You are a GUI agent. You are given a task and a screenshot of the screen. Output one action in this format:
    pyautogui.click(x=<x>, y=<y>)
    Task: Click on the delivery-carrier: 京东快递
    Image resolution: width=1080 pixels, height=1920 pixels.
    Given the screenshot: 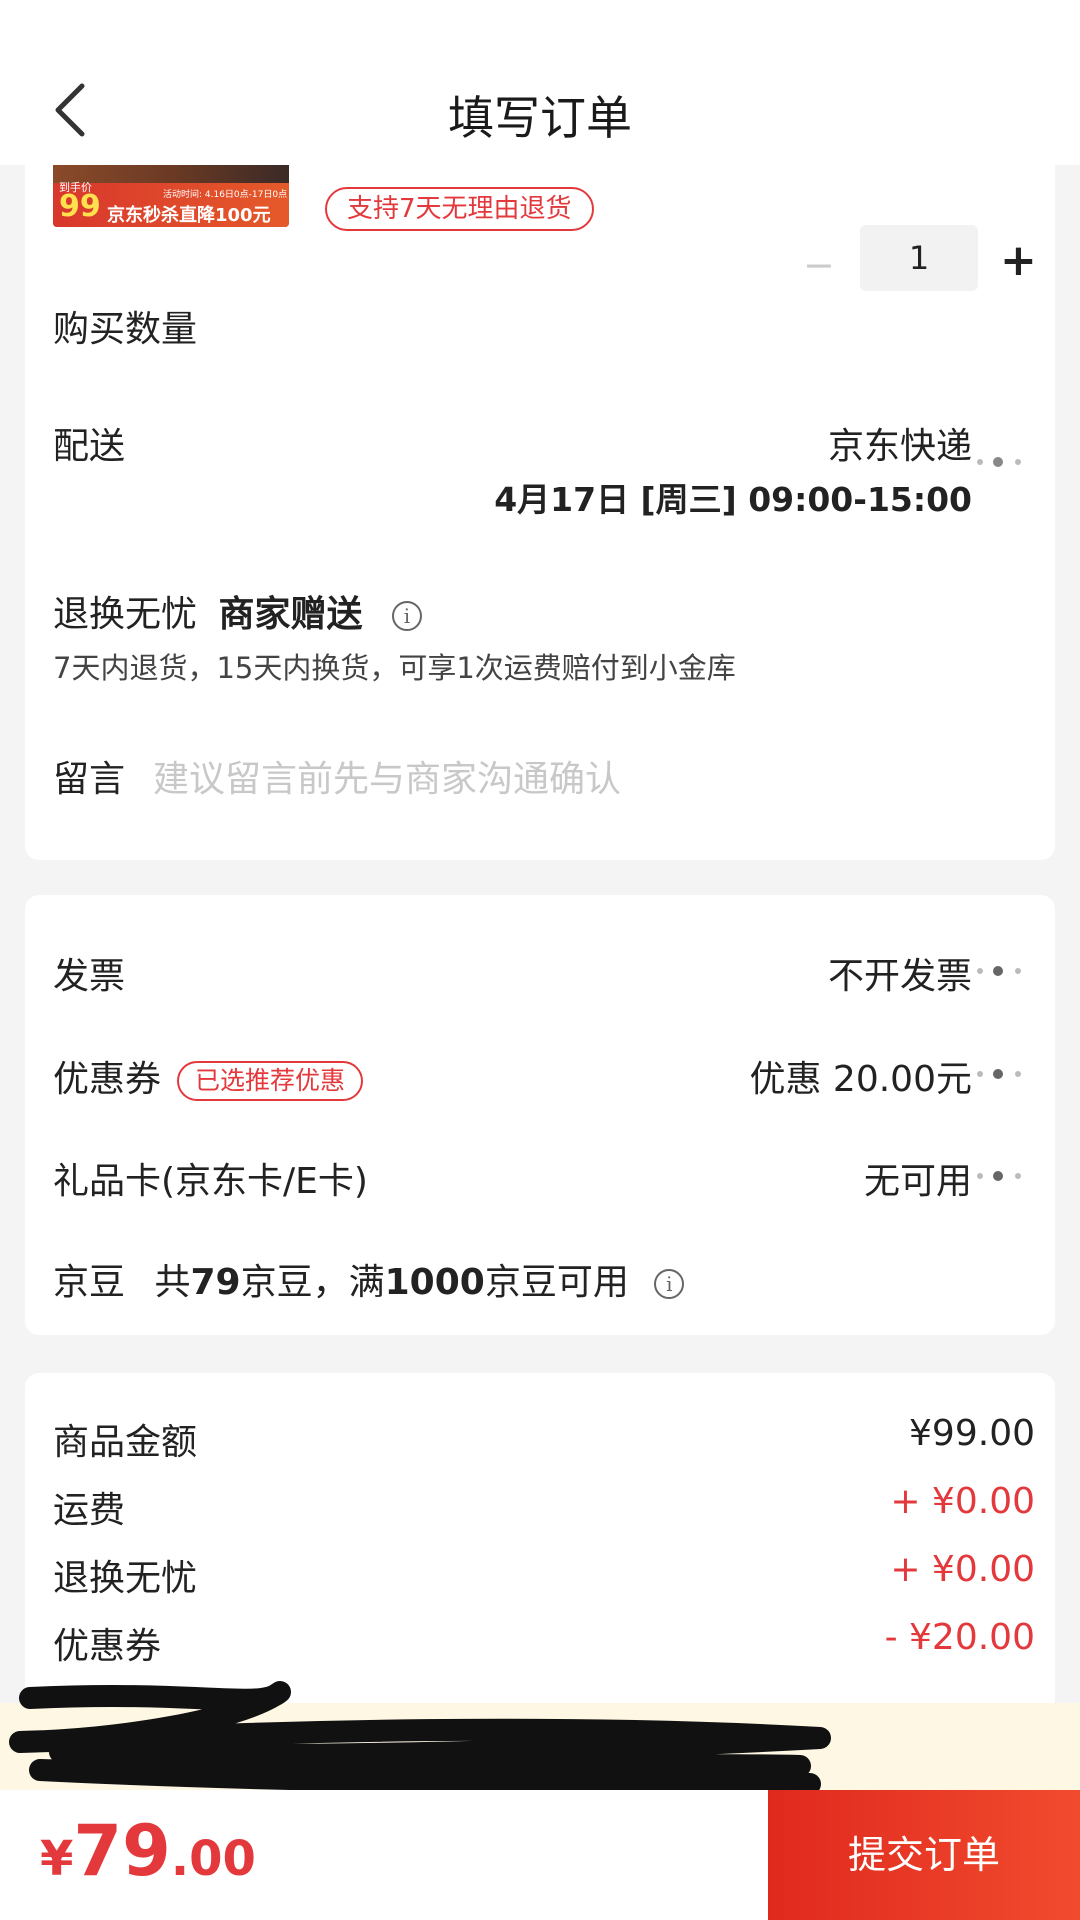 What is the action you would take?
    pyautogui.click(x=900, y=443)
    